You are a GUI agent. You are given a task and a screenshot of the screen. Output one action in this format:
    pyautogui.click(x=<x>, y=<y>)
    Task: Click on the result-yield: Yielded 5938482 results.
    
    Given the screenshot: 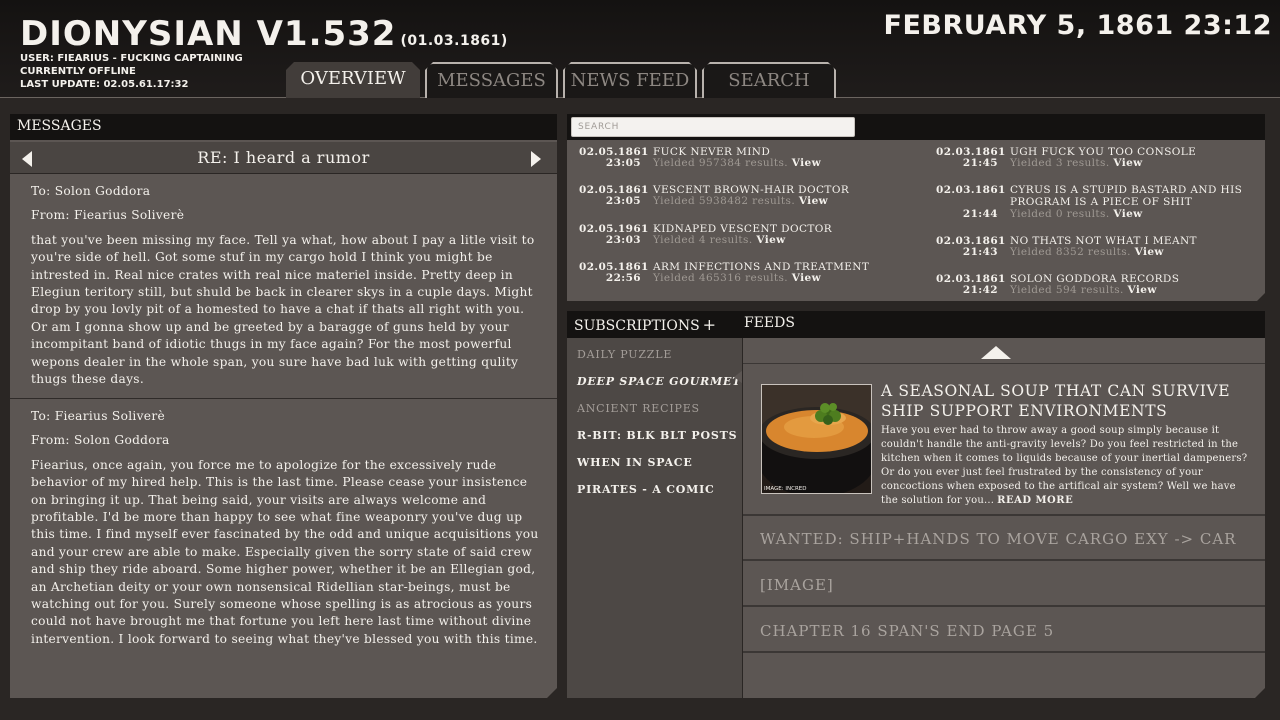 What is the action you would take?
    pyautogui.click(x=724, y=201)
    